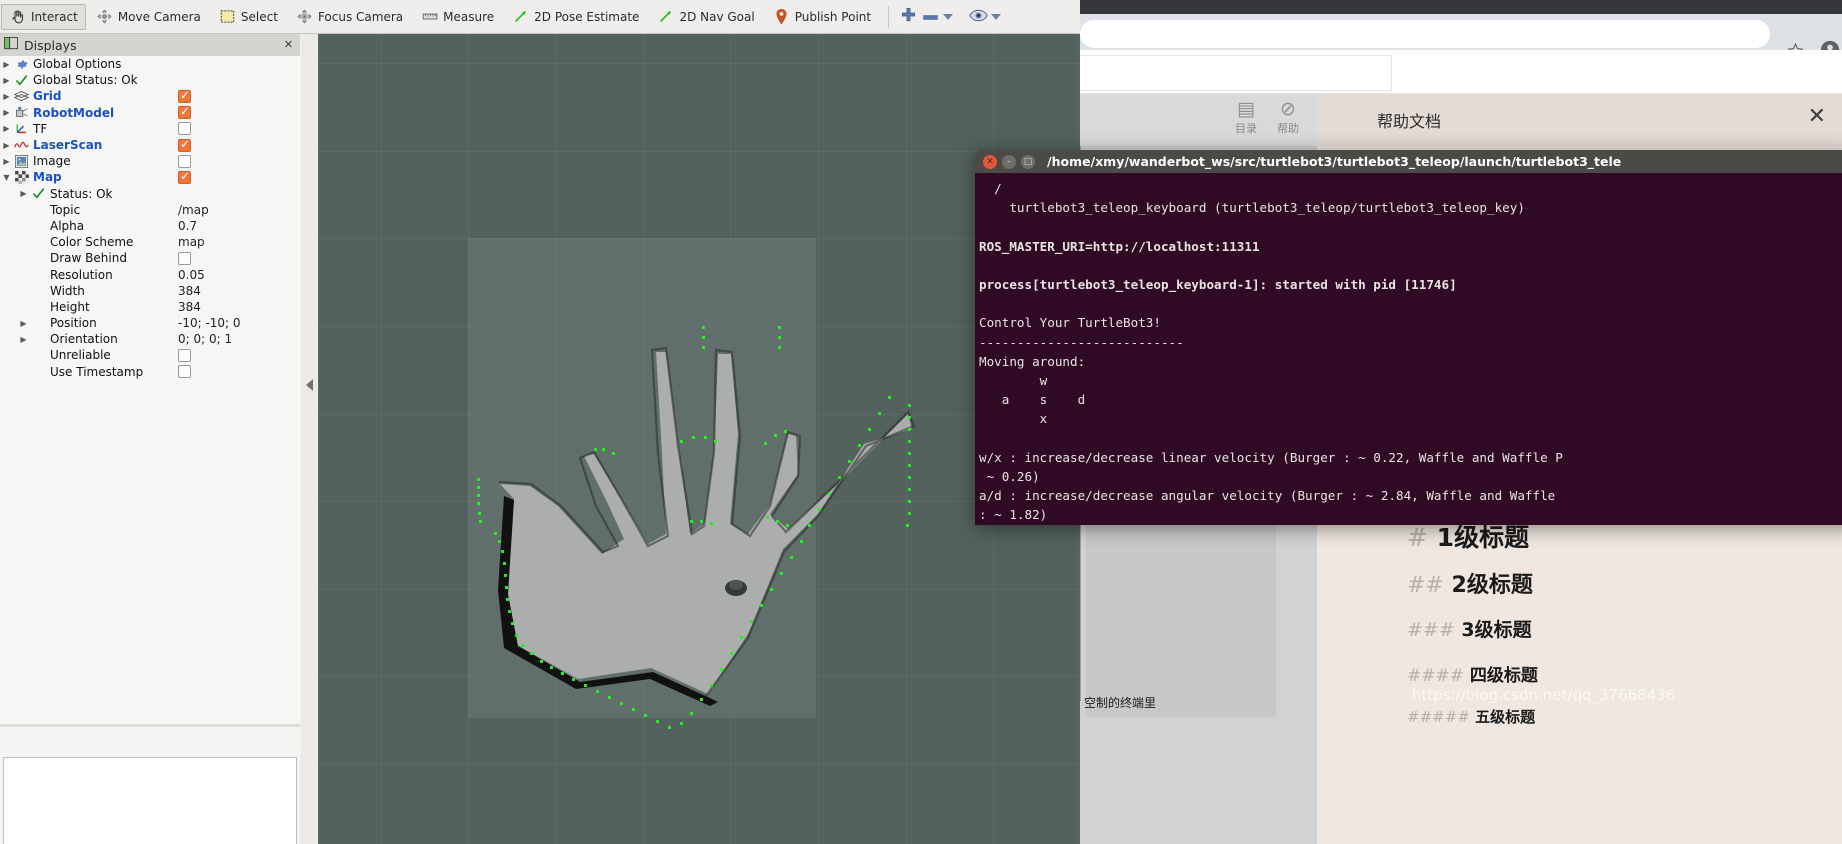 Image resolution: width=1842 pixels, height=844 pixels. I want to click on collapse-arrow-icon, so click(309, 385).